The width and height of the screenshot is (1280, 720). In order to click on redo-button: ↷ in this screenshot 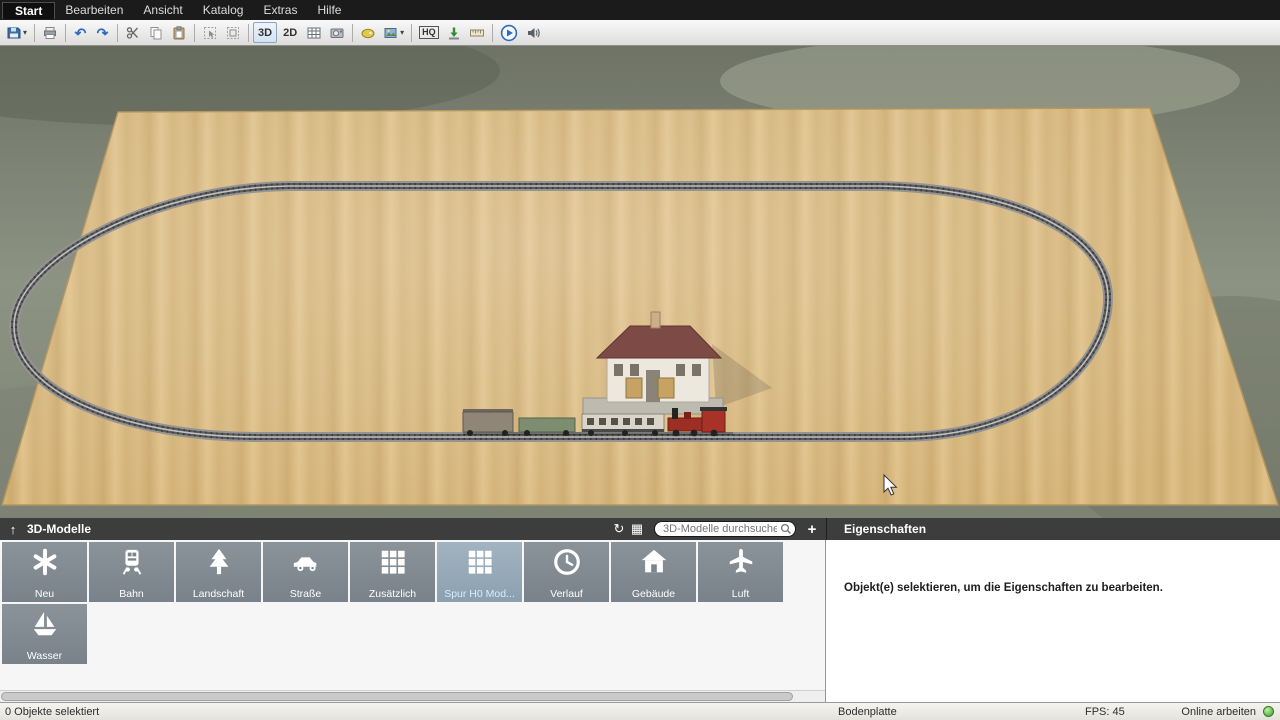, I will do `click(102, 32)`.